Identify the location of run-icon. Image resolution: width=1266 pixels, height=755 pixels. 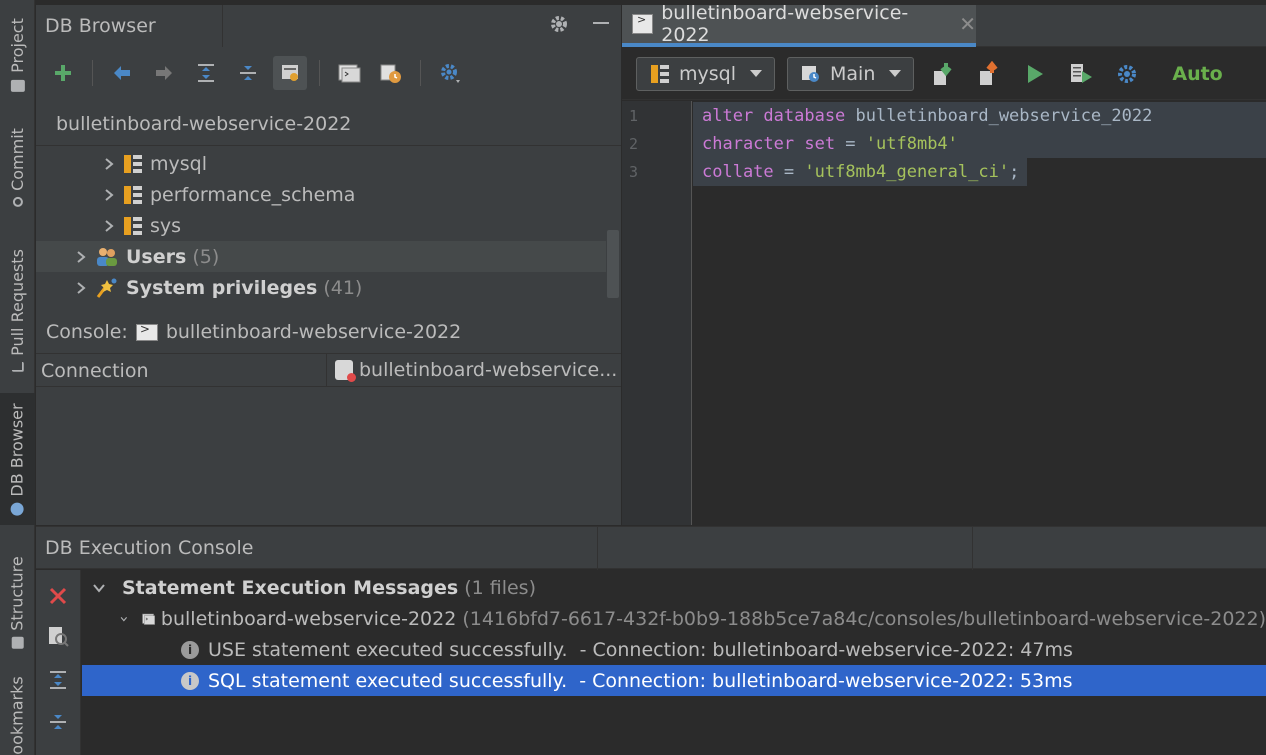
(1036, 73).